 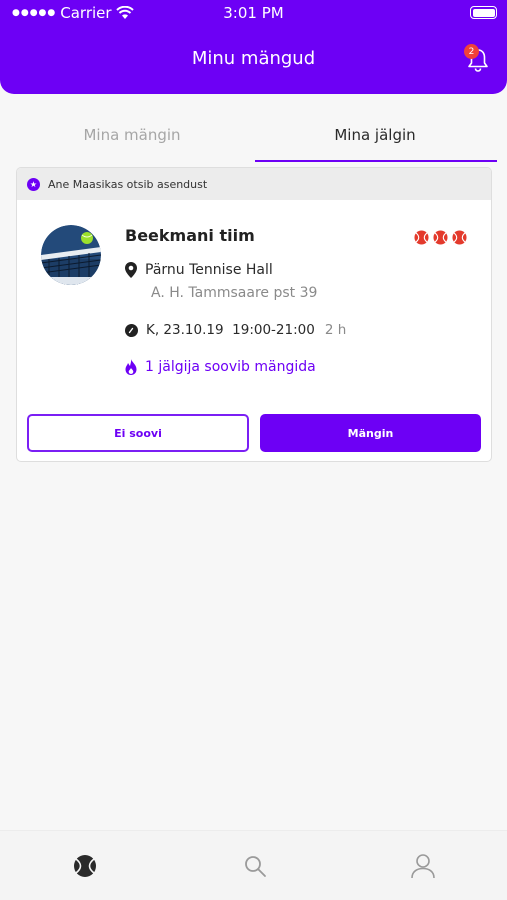 I want to click on substitute-notice: ★ Ane Maasikas otsib asendust, so click(x=254, y=184).